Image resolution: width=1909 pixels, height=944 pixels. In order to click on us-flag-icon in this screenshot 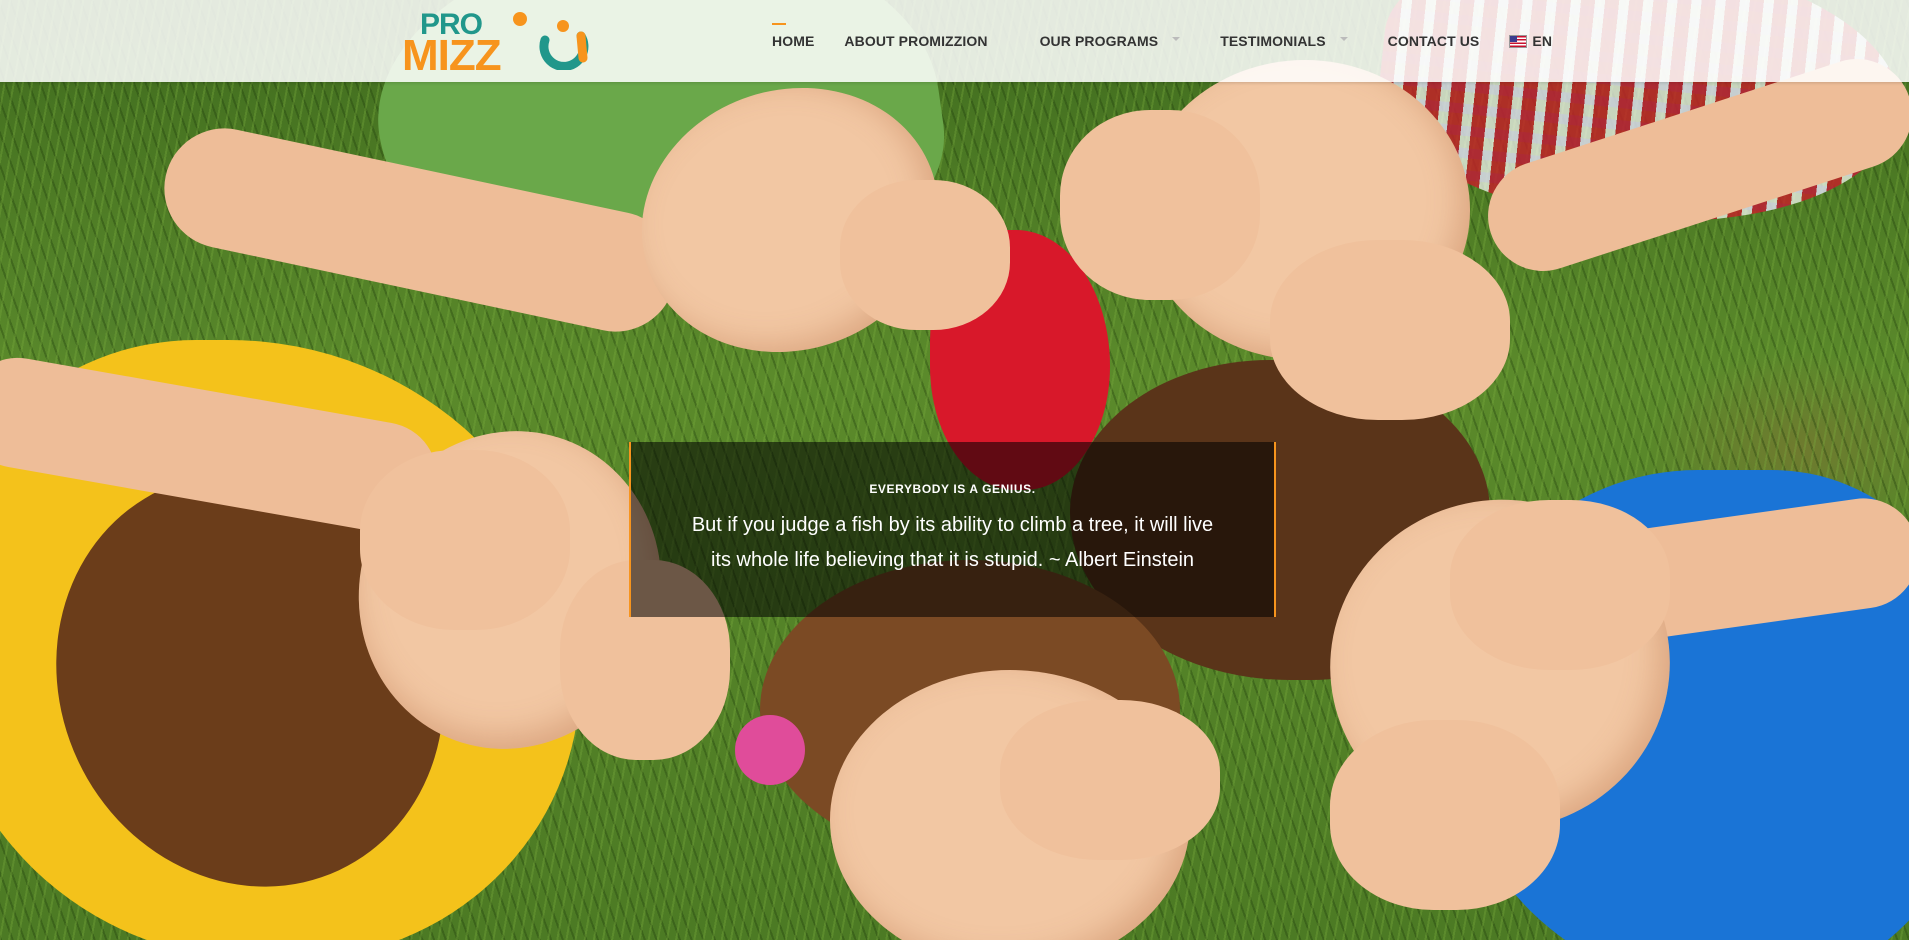, I will do `click(1518, 41)`.